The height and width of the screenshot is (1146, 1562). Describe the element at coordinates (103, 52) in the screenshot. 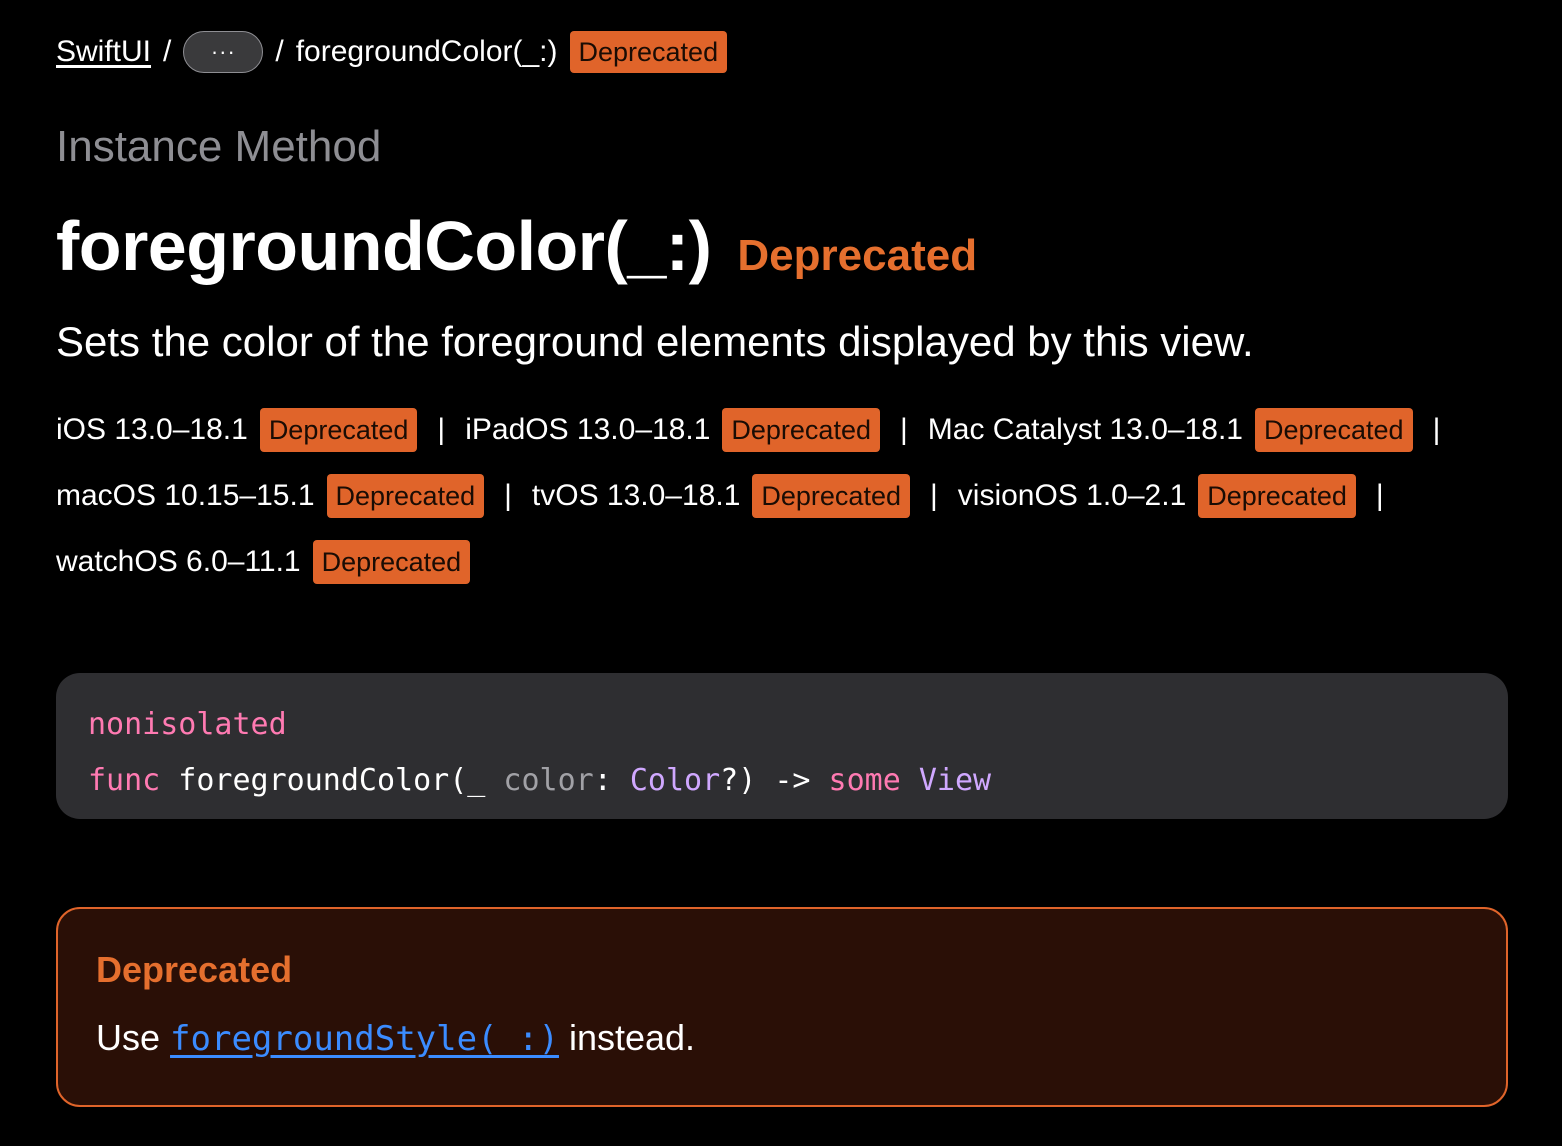

I see `breadcrumb-swiftui-link: SwiftUI` at that location.